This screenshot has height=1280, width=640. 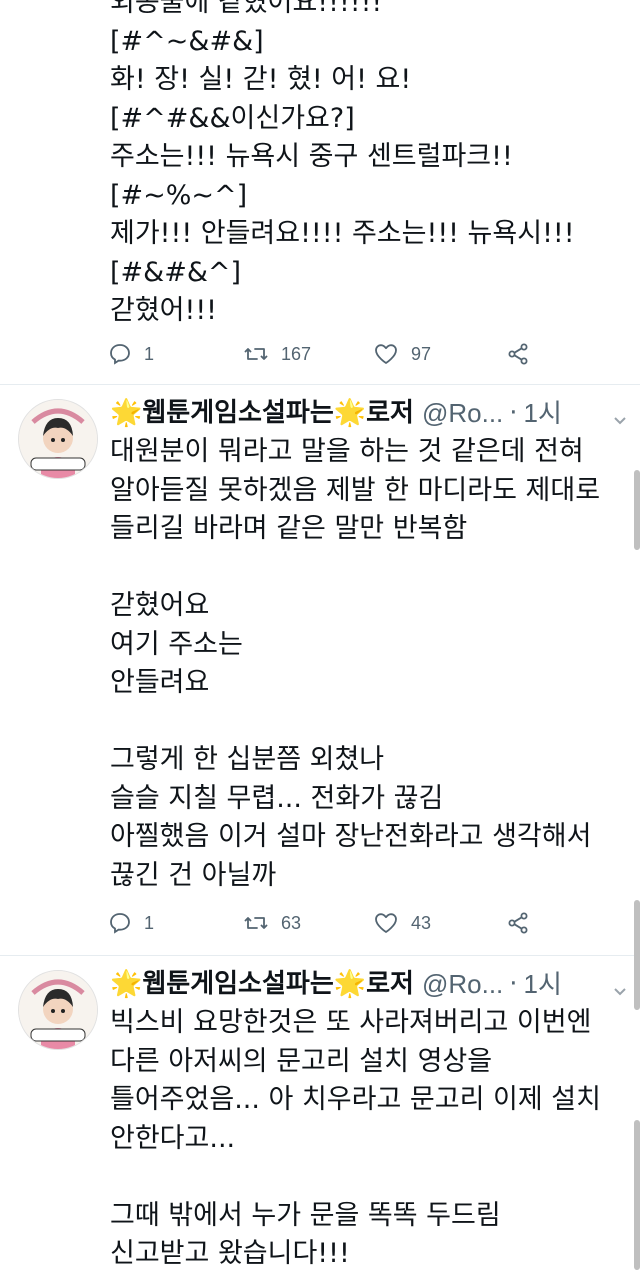 I want to click on like-count: 43, so click(x=421, y=922).